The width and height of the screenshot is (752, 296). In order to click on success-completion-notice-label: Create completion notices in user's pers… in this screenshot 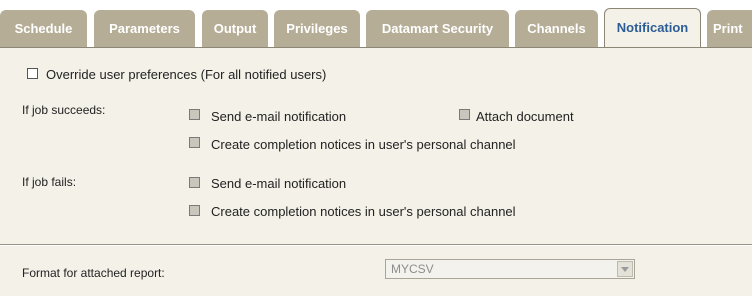, I will do `click(363, 144)`.